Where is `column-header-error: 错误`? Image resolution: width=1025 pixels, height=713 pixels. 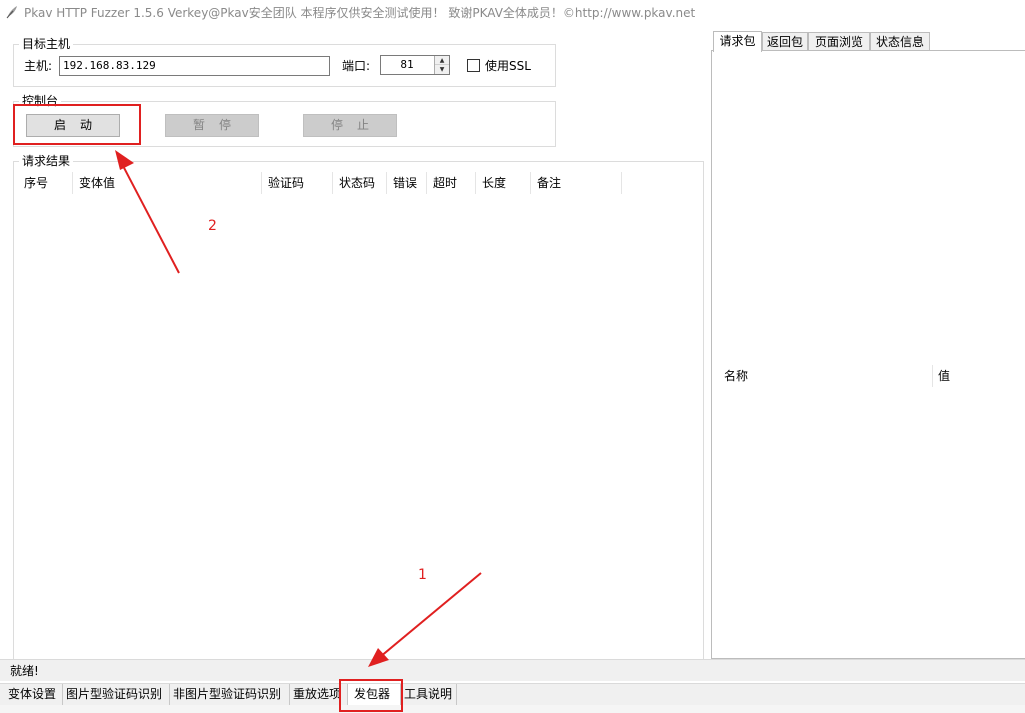
column-header-error: 错误 is located at coordinates (407, 183).